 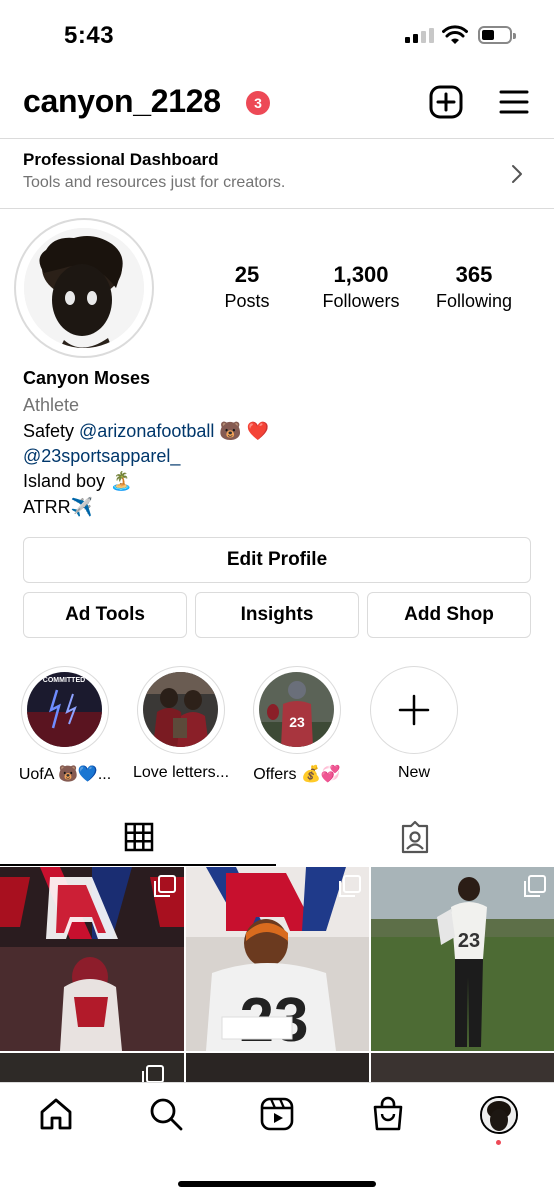 What do you see at coordinates (78, 481) in the screenshot?
I see `bio-line-3: Island boy 🏝️` at bounding box center [78, 481].